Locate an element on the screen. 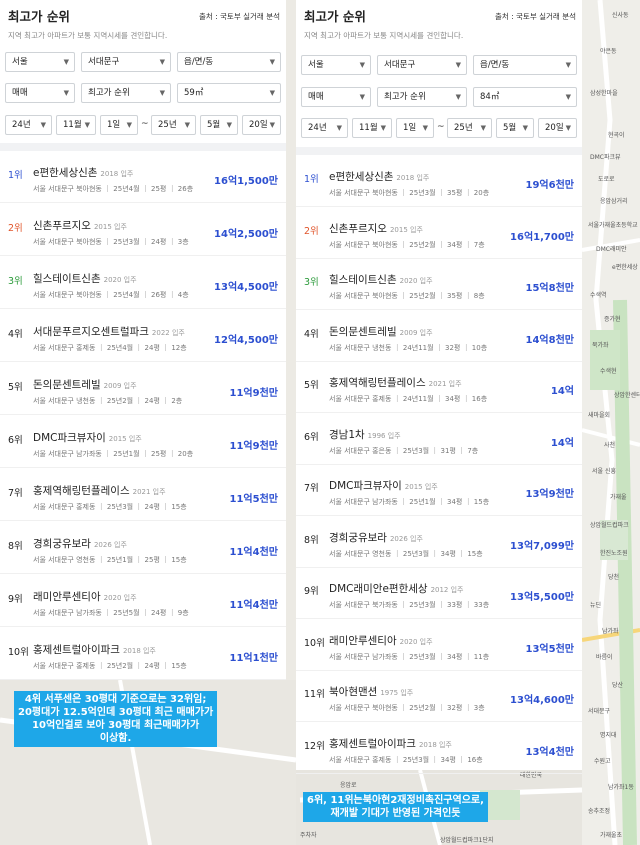 This screenshot has height=845, width=640. map-place-label: e편한세상 is located at coordinates (625, 266).